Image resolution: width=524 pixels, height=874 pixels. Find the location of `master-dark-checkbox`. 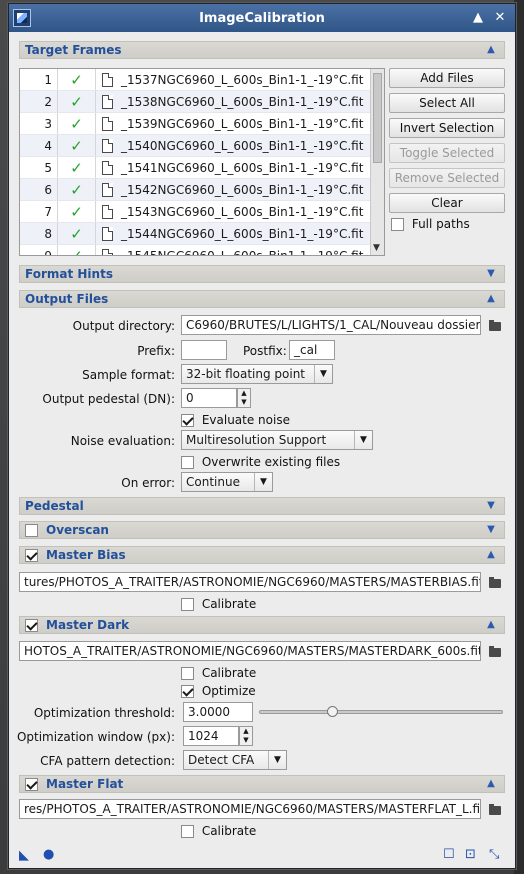

master-dark-checkbox is located at coordinates (31, 625).